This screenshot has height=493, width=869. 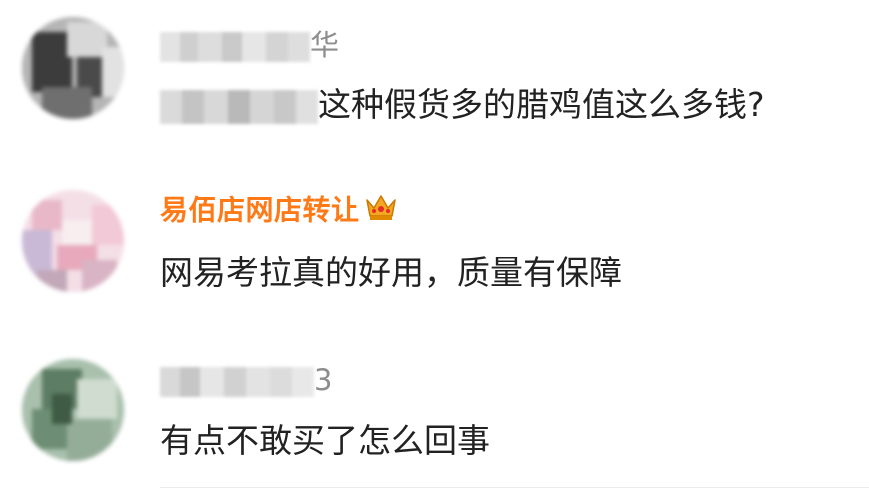 I want to click on comment-text: 这种假货多的腊鸡值这么多钱?, so click(x=462, y=105).